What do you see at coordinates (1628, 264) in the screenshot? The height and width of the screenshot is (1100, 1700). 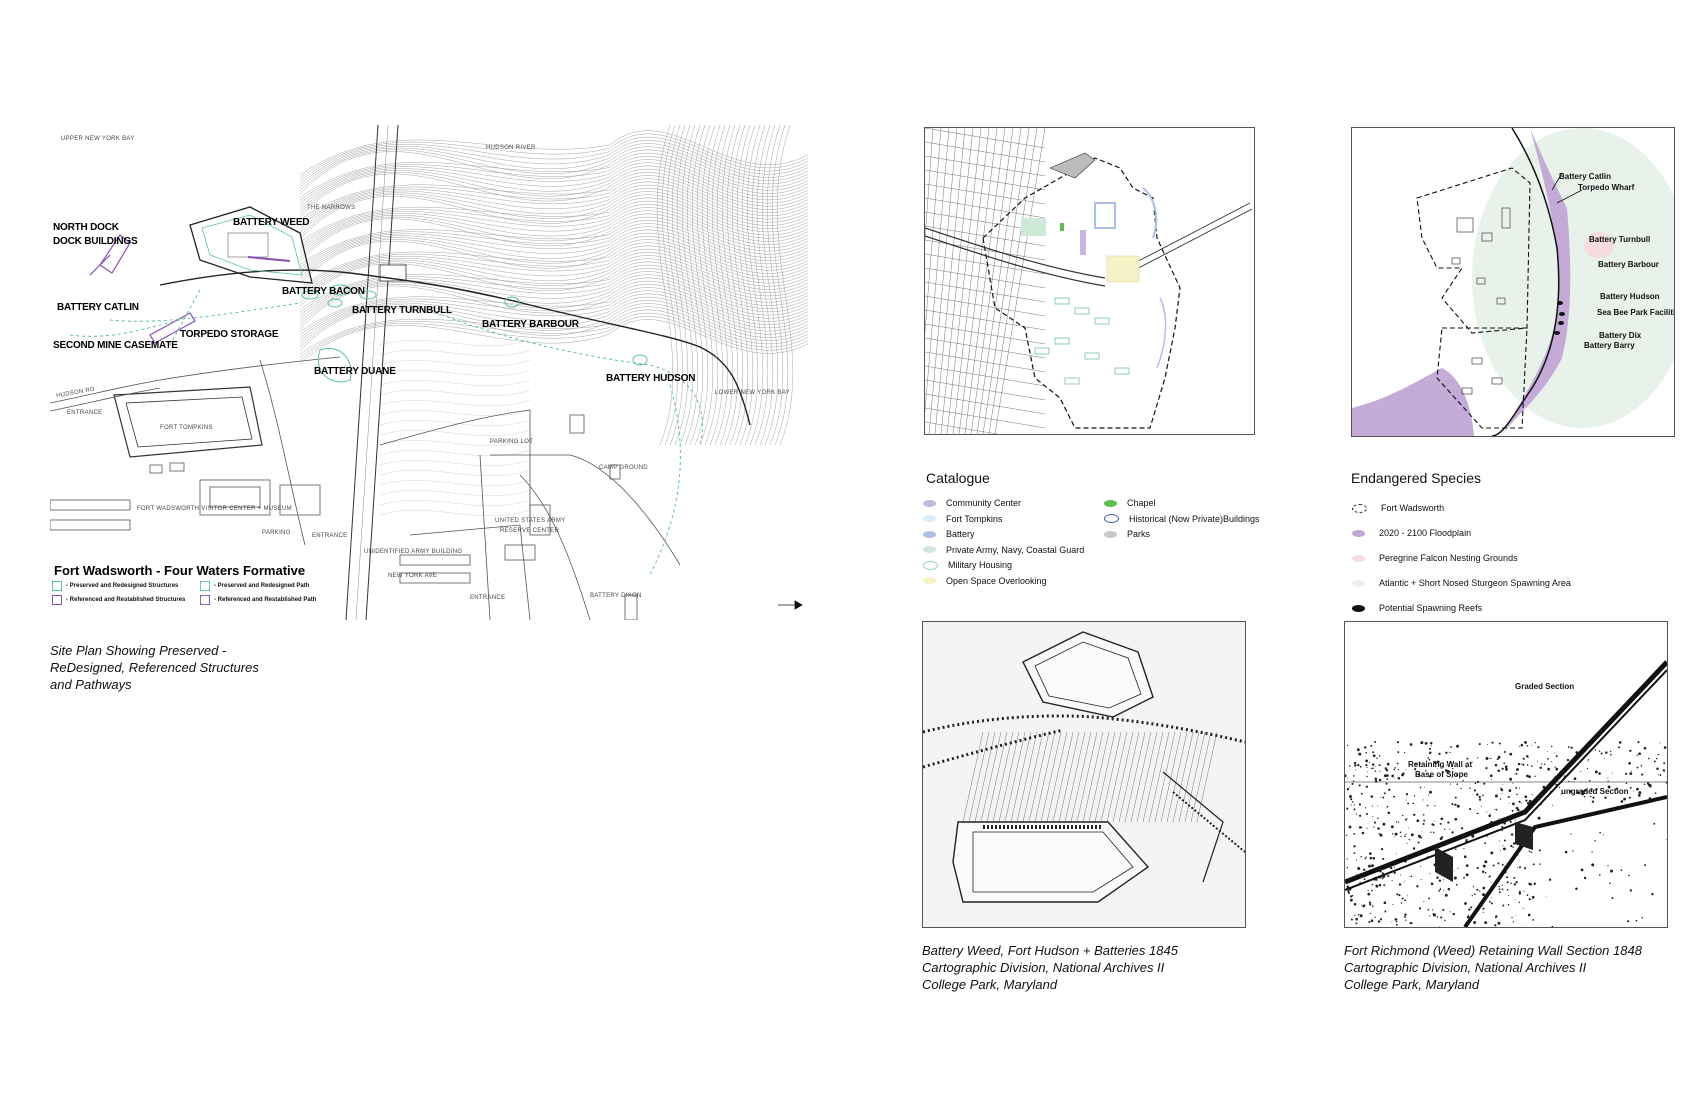 I see `map-label-battery-barbour: Battery Barbour` at bounding box center [1628, 264].